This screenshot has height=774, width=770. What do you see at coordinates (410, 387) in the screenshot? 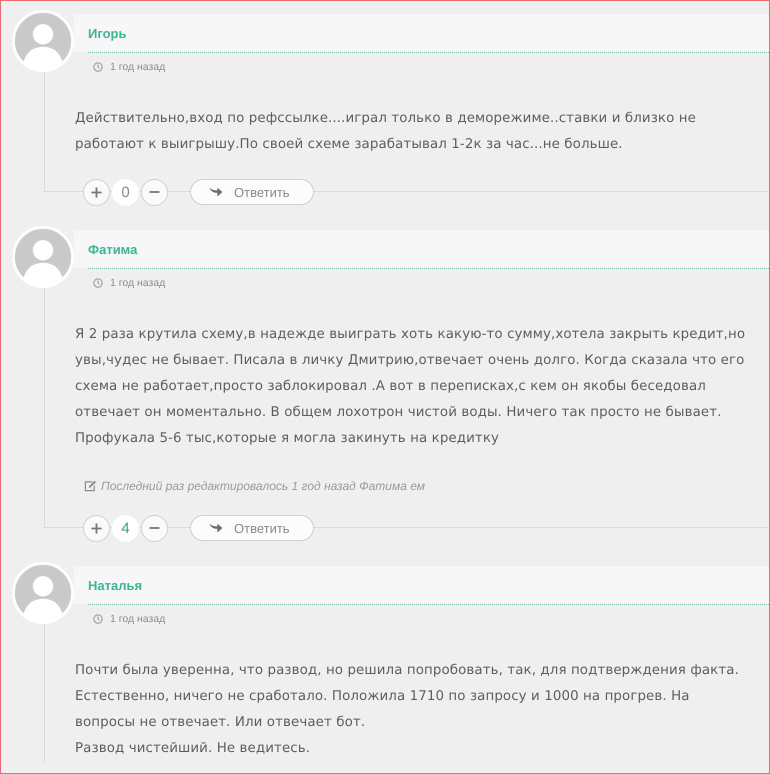
I see `comment-text: Я 2 раза крутила схему,в надежде выиграть хоть какую-то сумму,хотела закрыть кредит,но увы,чудес не бывает. Писала в личку Дмитрию,отвечает очень долго. Когда сказала что его схема не работает,просто заблокировал .А вот в переписках,с кем он якобы беседовал отвечает он моментально. В общем лохотрон чистой воды. Ничего так просто не бывает. Профукала 5-6 тыс,которые я могла закинуть на кредитку` at bounding box center [410, 387].